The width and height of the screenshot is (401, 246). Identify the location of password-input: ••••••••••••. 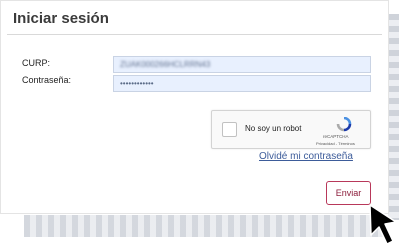
(242, 83).